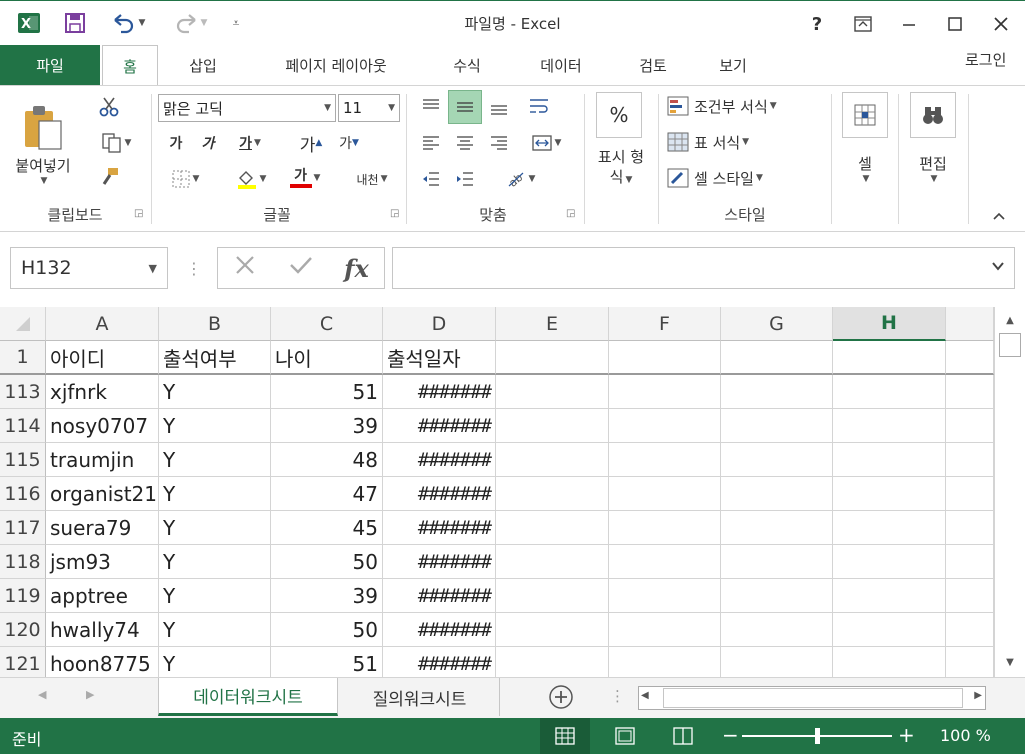 The width and height of the screenshot is (1025, 754). Describe the element at coordinates (621, 168) in the screenshot. I see `number-format-label: 표시 형 식 ▼` at that location.